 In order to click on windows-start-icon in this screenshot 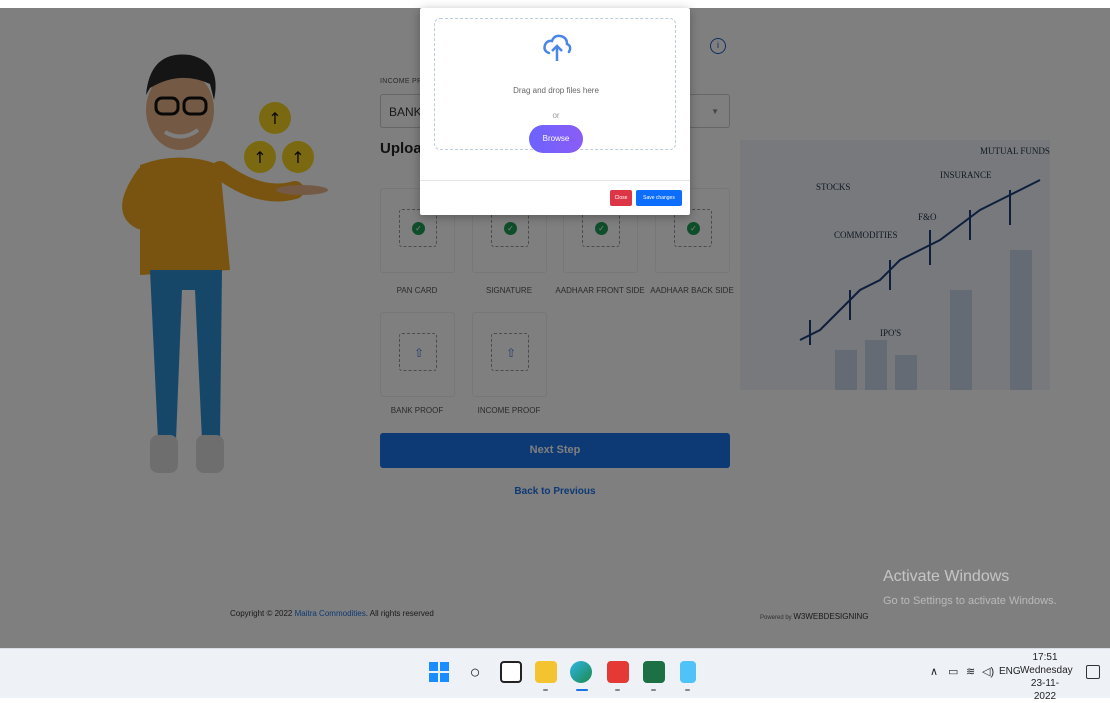, I will do `click(439, 672)`.